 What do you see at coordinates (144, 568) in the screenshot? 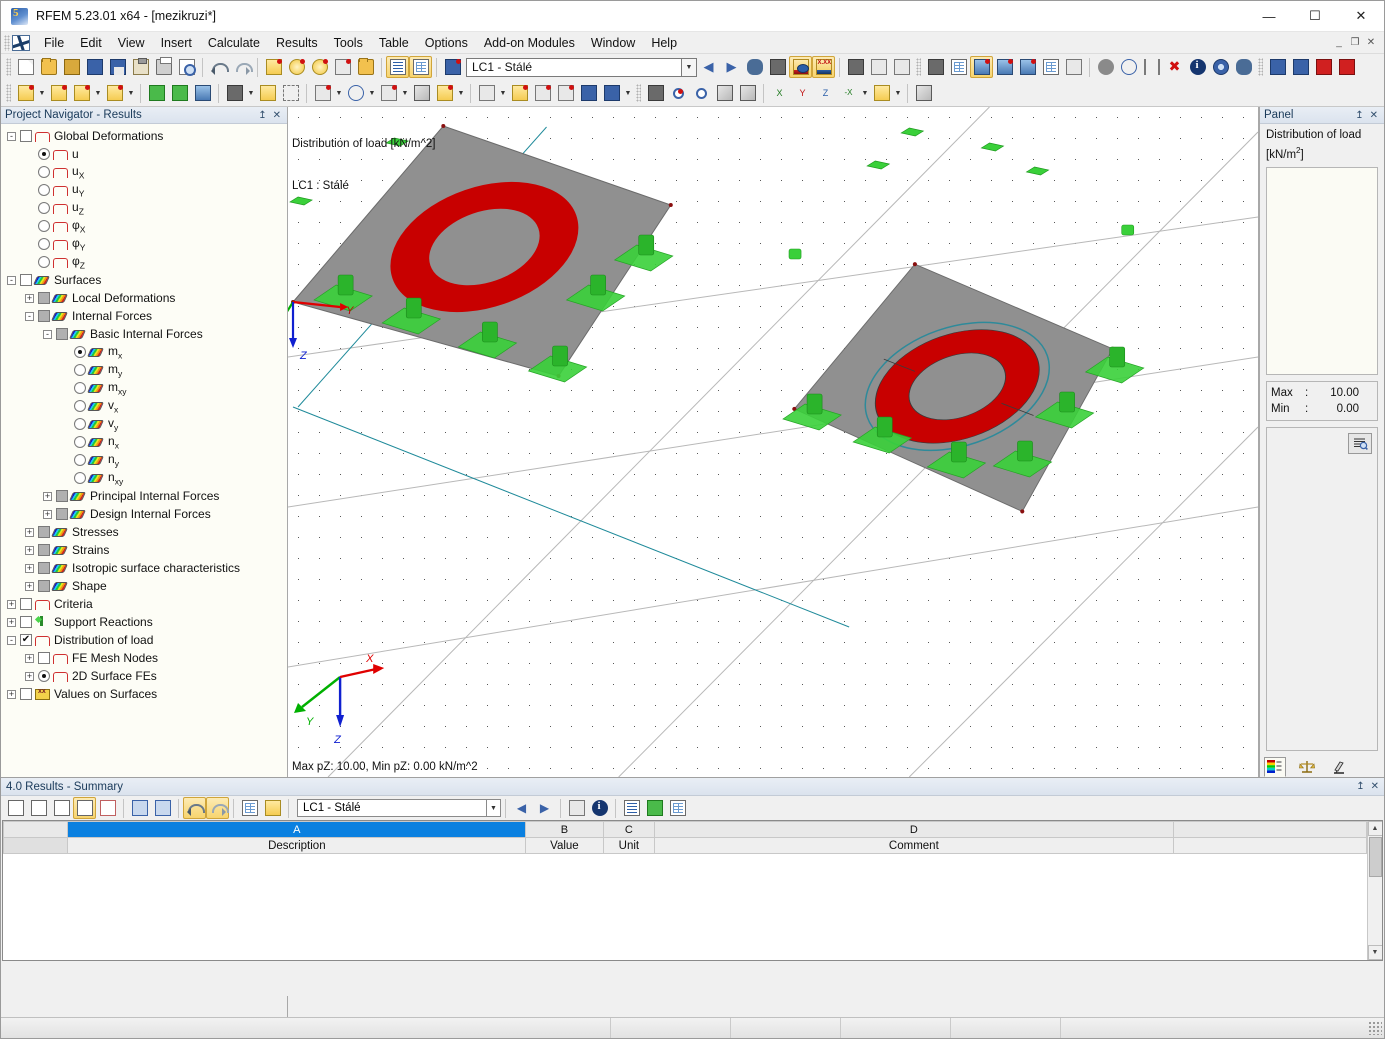
I see `tree-node: + Isotropic surface characteristics` at bounding box center [144, 568].